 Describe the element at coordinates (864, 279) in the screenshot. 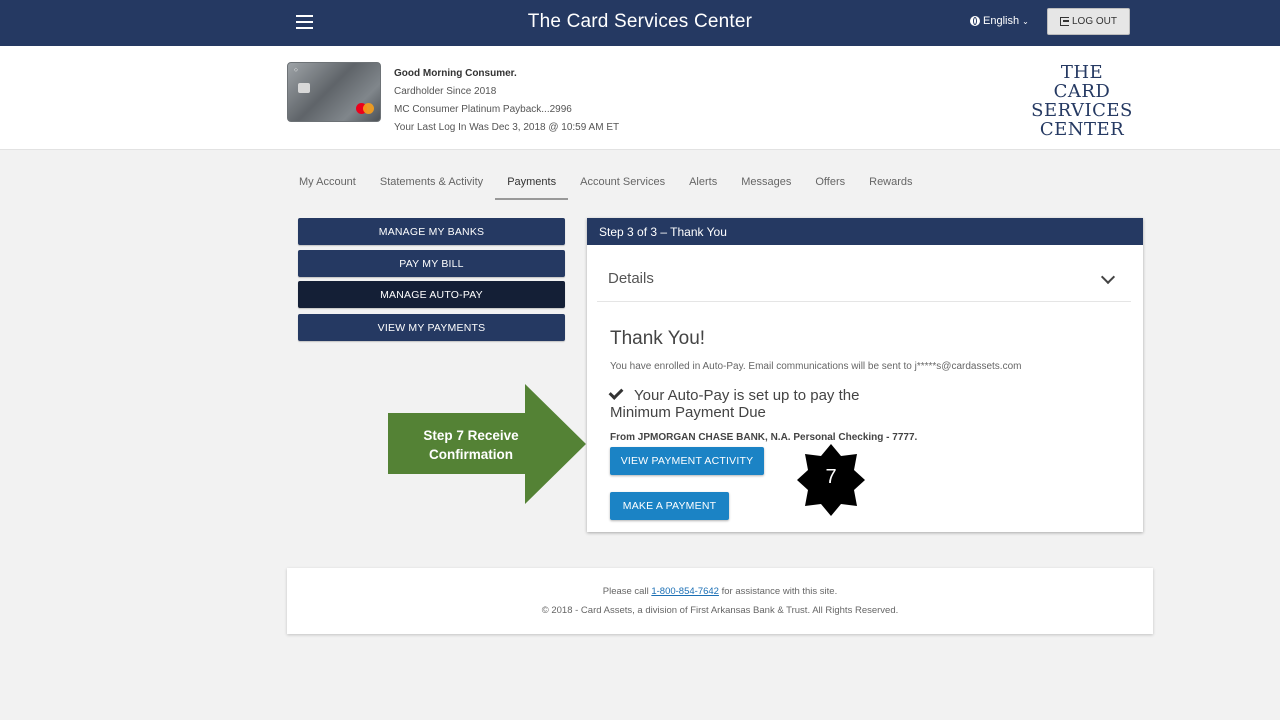

I see `details-accordion: Details` at that location.